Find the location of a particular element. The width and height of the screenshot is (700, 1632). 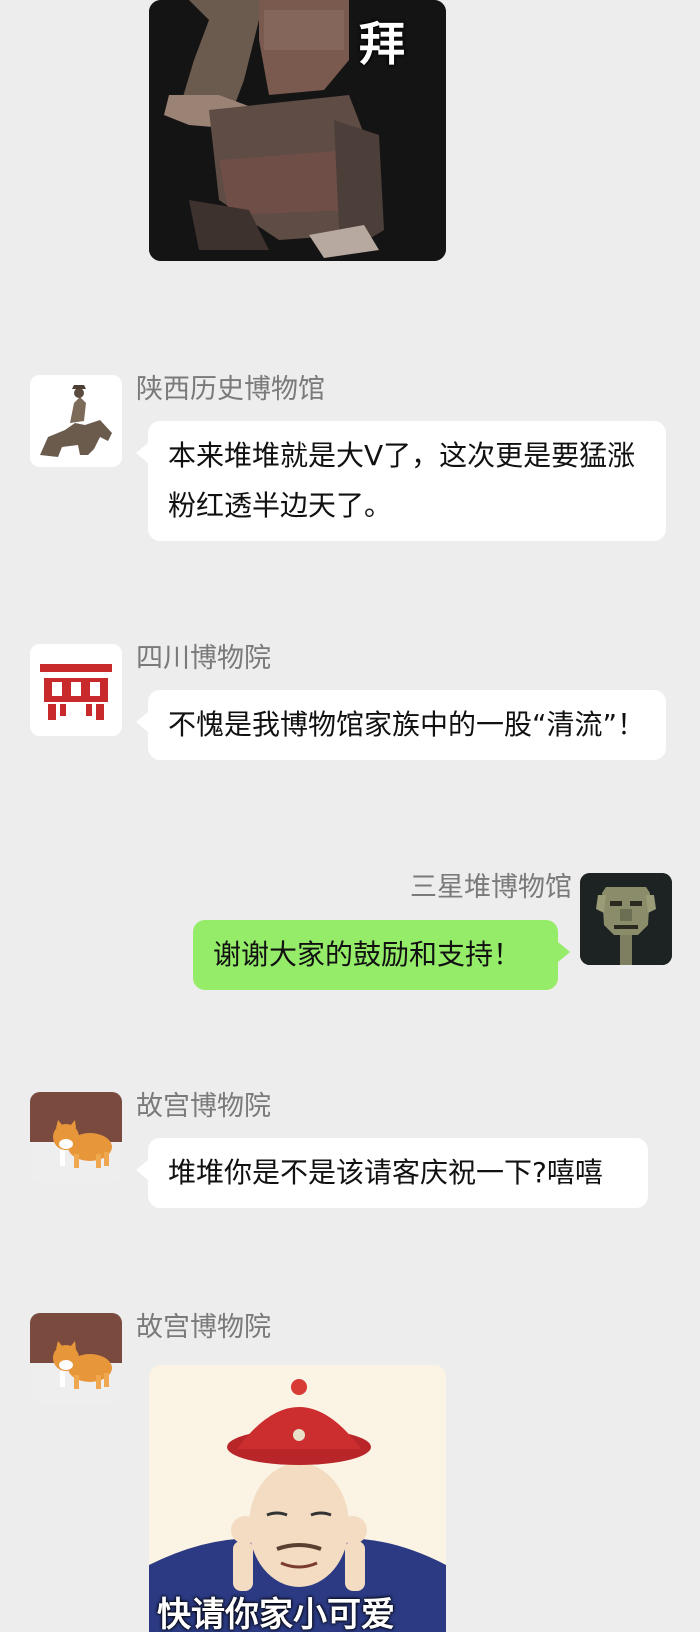

sticker-caption: 快请你家小可爱 is located at coordinates (276, 1613).